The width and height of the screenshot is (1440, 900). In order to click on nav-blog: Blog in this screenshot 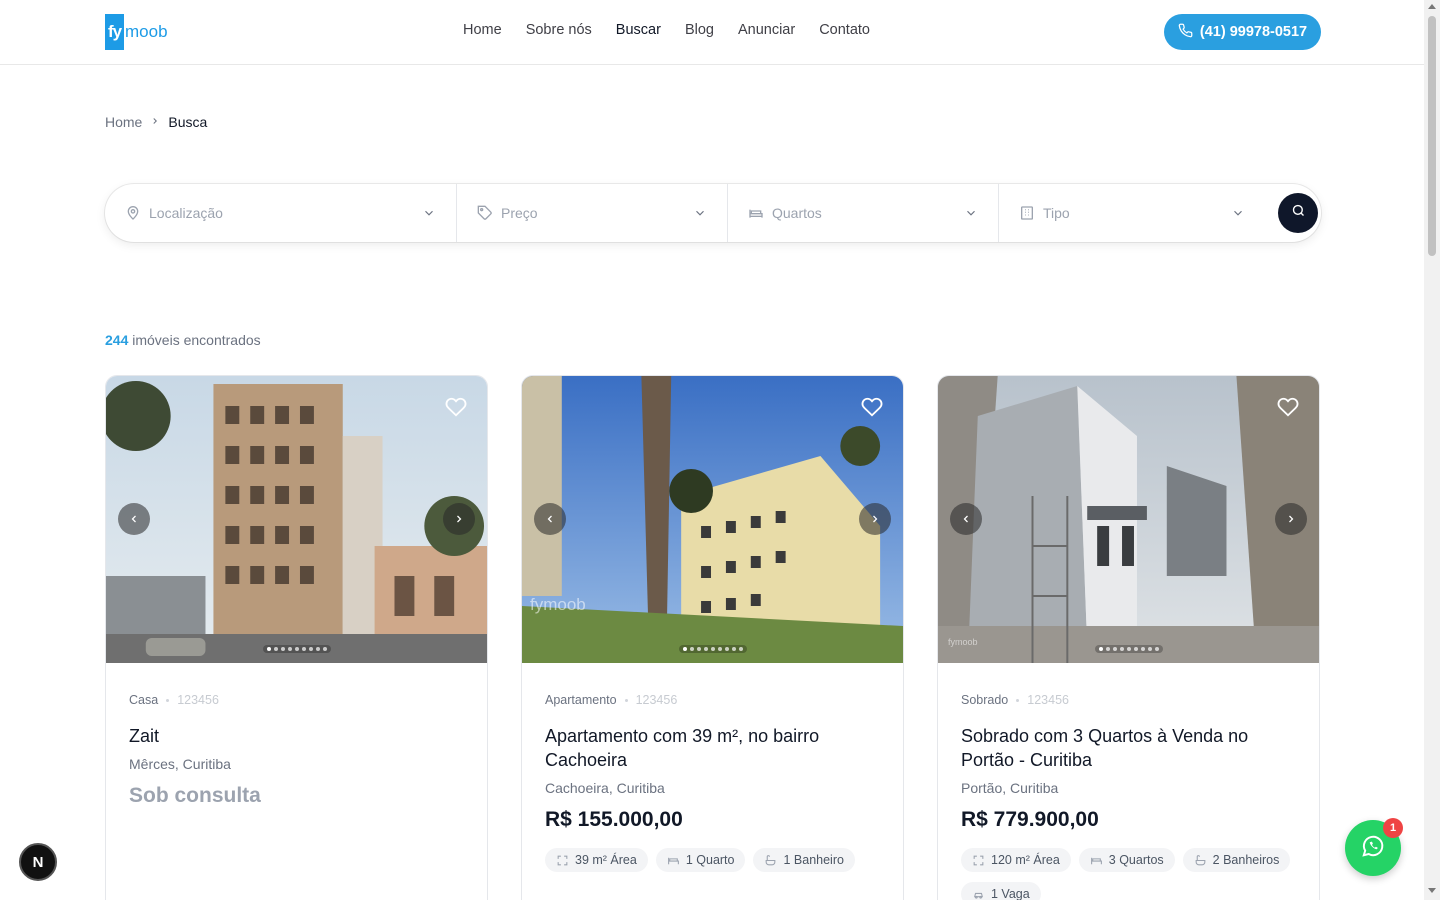, I will do `click(699, 30)`.